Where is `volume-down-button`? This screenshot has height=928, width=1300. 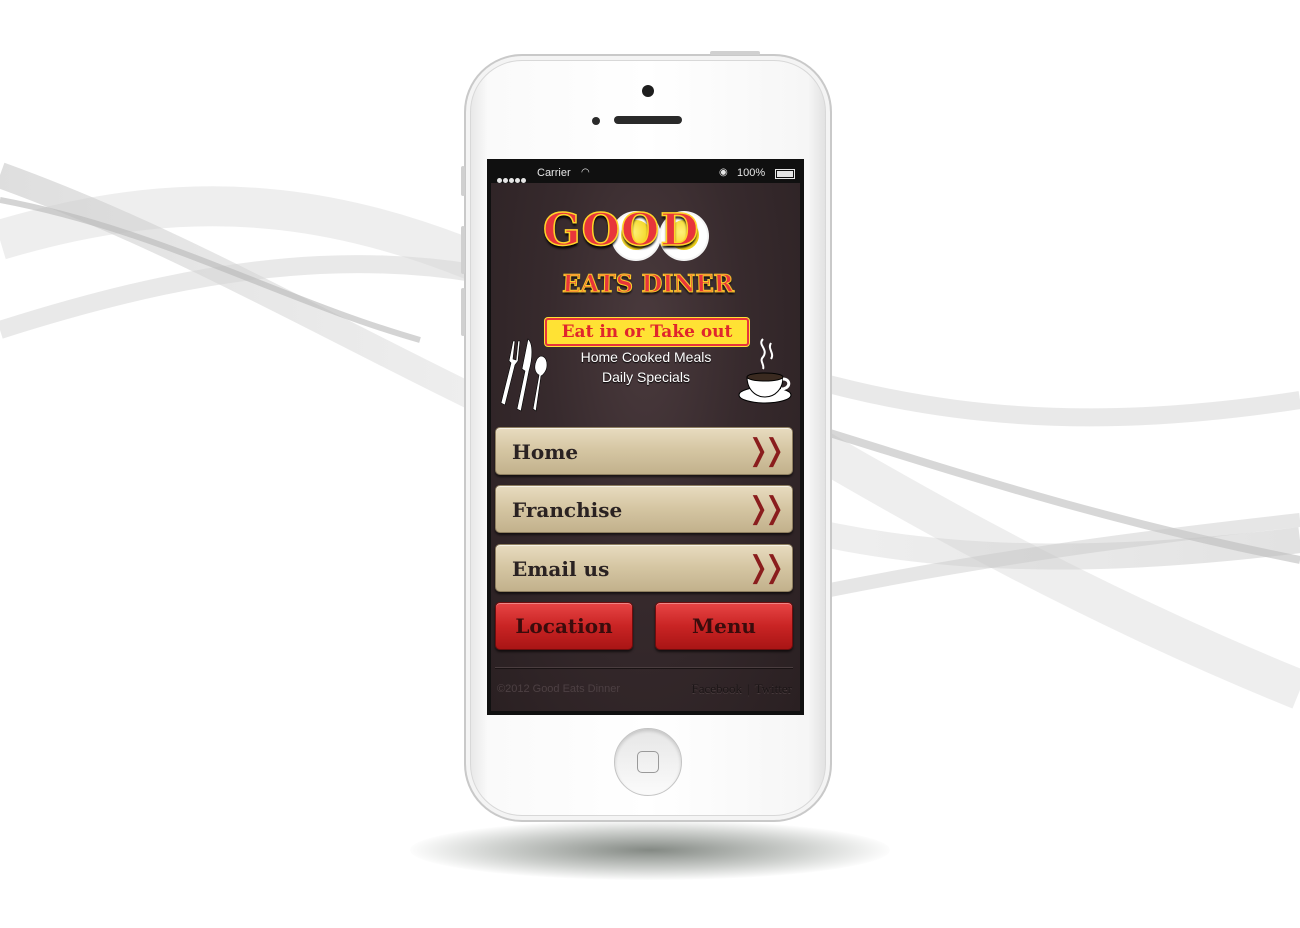 volume-down-button is located at coordinates (463, 312).